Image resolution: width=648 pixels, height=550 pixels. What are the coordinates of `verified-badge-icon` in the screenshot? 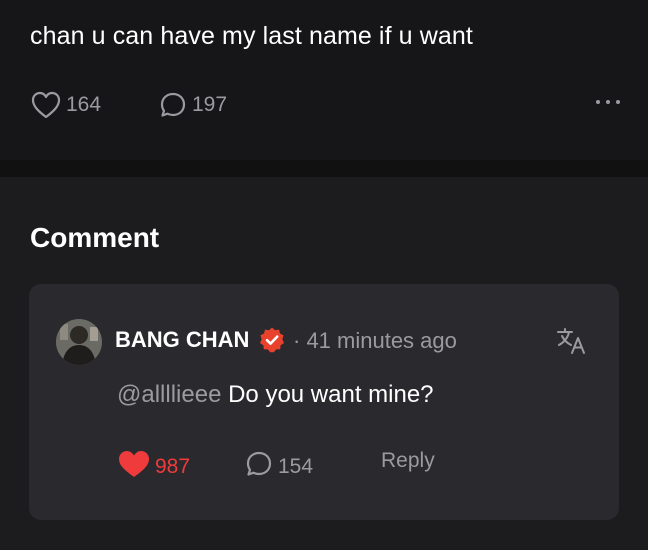 It's located at (272, 342).